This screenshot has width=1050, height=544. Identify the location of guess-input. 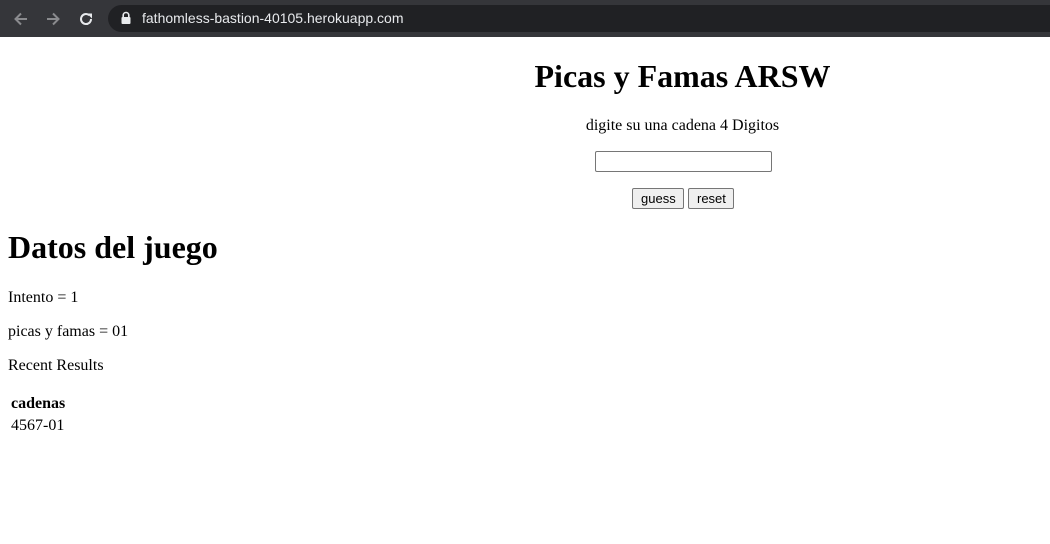
(683, 161).